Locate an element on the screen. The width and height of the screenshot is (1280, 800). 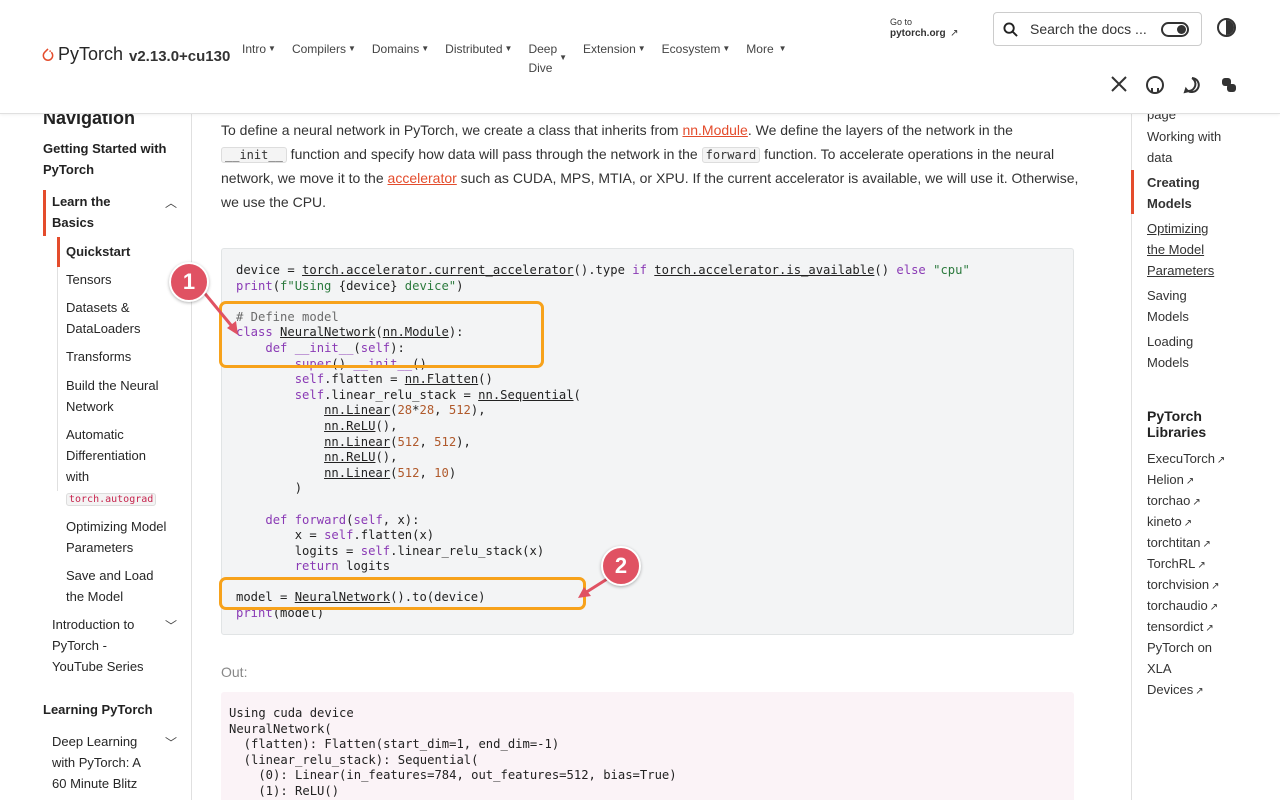
lib-label: torchao is located at coordinates (1169, 500).